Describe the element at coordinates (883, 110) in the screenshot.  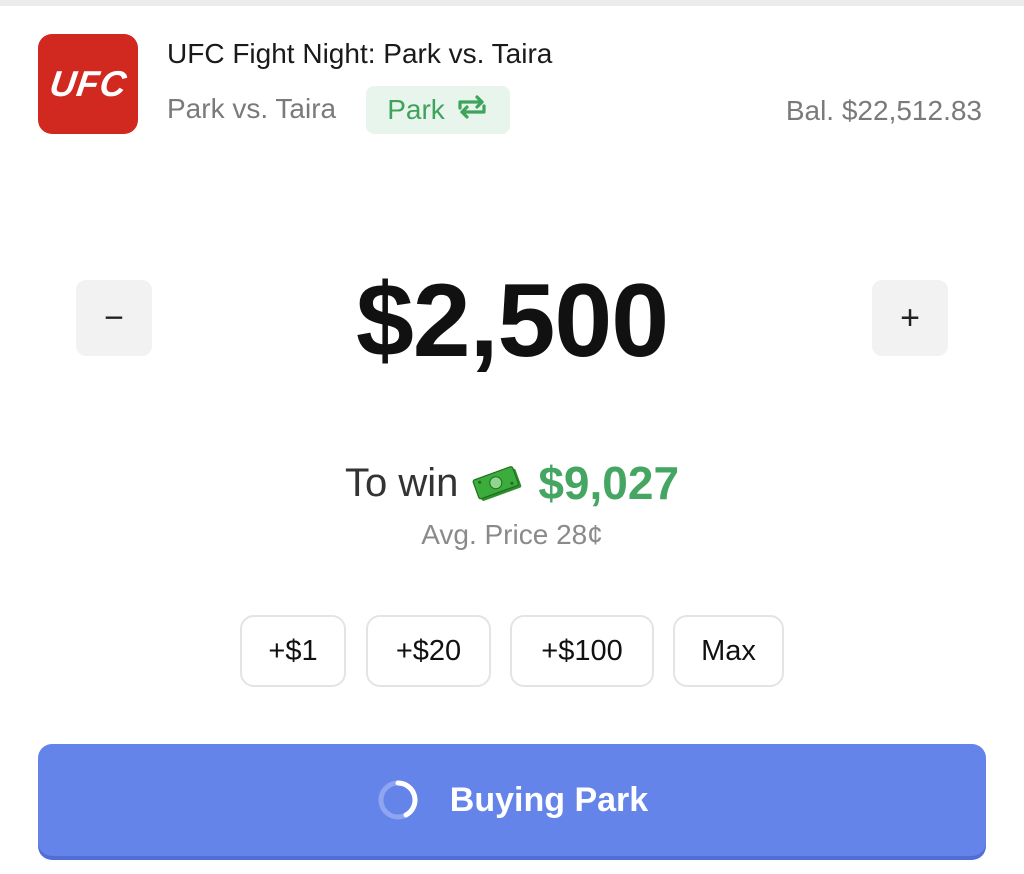
I see `balance-label: Bal. $22,512.83` at that location.